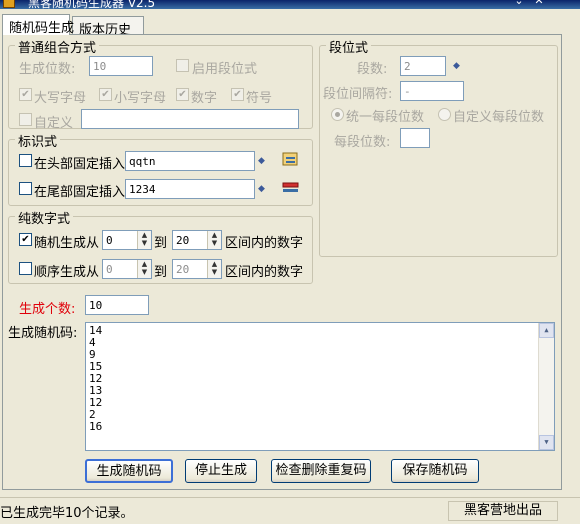 The height and width of the screenshot is (524, 580). I want to click on use-segment-label: 启用段位式, so click(225, 69).